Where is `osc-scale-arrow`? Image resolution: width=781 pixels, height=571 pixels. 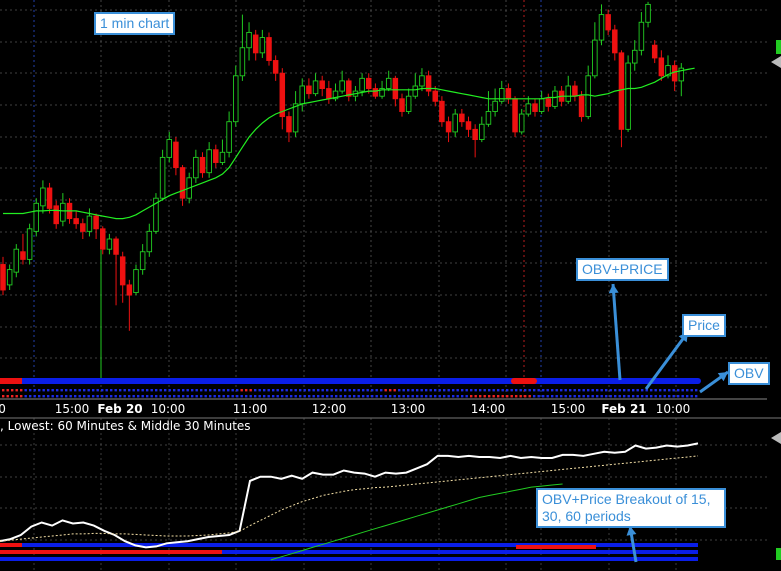
osc-scale-arrow is located at coordinates (776, 438).